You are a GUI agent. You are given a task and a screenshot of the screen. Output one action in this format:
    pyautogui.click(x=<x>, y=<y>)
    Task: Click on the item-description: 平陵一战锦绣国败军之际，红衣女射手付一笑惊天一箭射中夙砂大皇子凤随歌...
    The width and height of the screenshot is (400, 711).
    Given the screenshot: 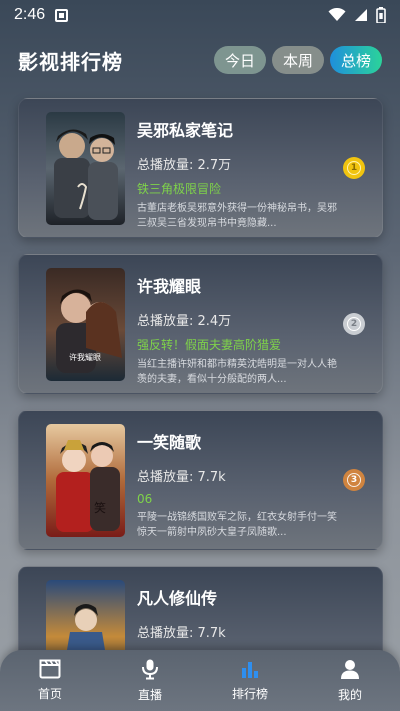 What is the action you would take?
    pyautogui.click(x=237, y=525)
    